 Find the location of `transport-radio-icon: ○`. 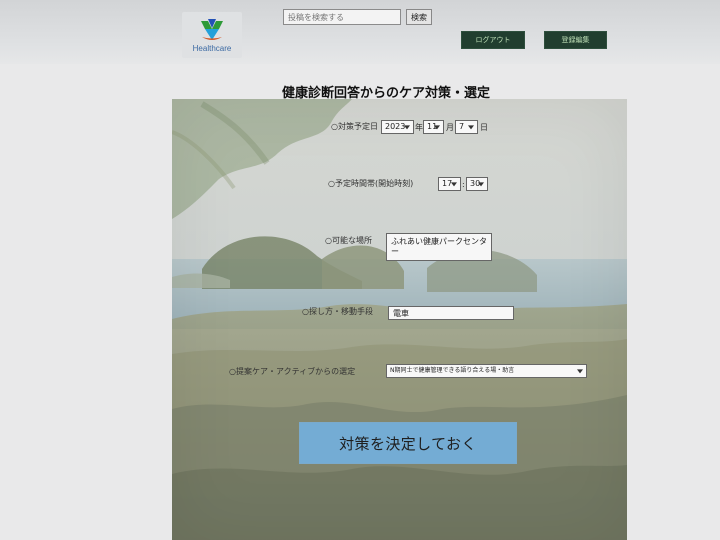

transport-radio-icon: ○ is located at coordinates (305, 311).